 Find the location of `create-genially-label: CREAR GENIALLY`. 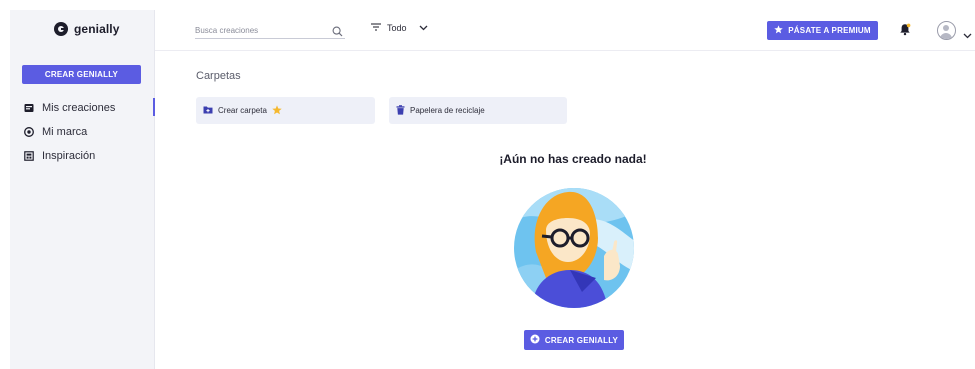

create-genially-label: CREAR GENIALLY is located at coordinates (581, 340).